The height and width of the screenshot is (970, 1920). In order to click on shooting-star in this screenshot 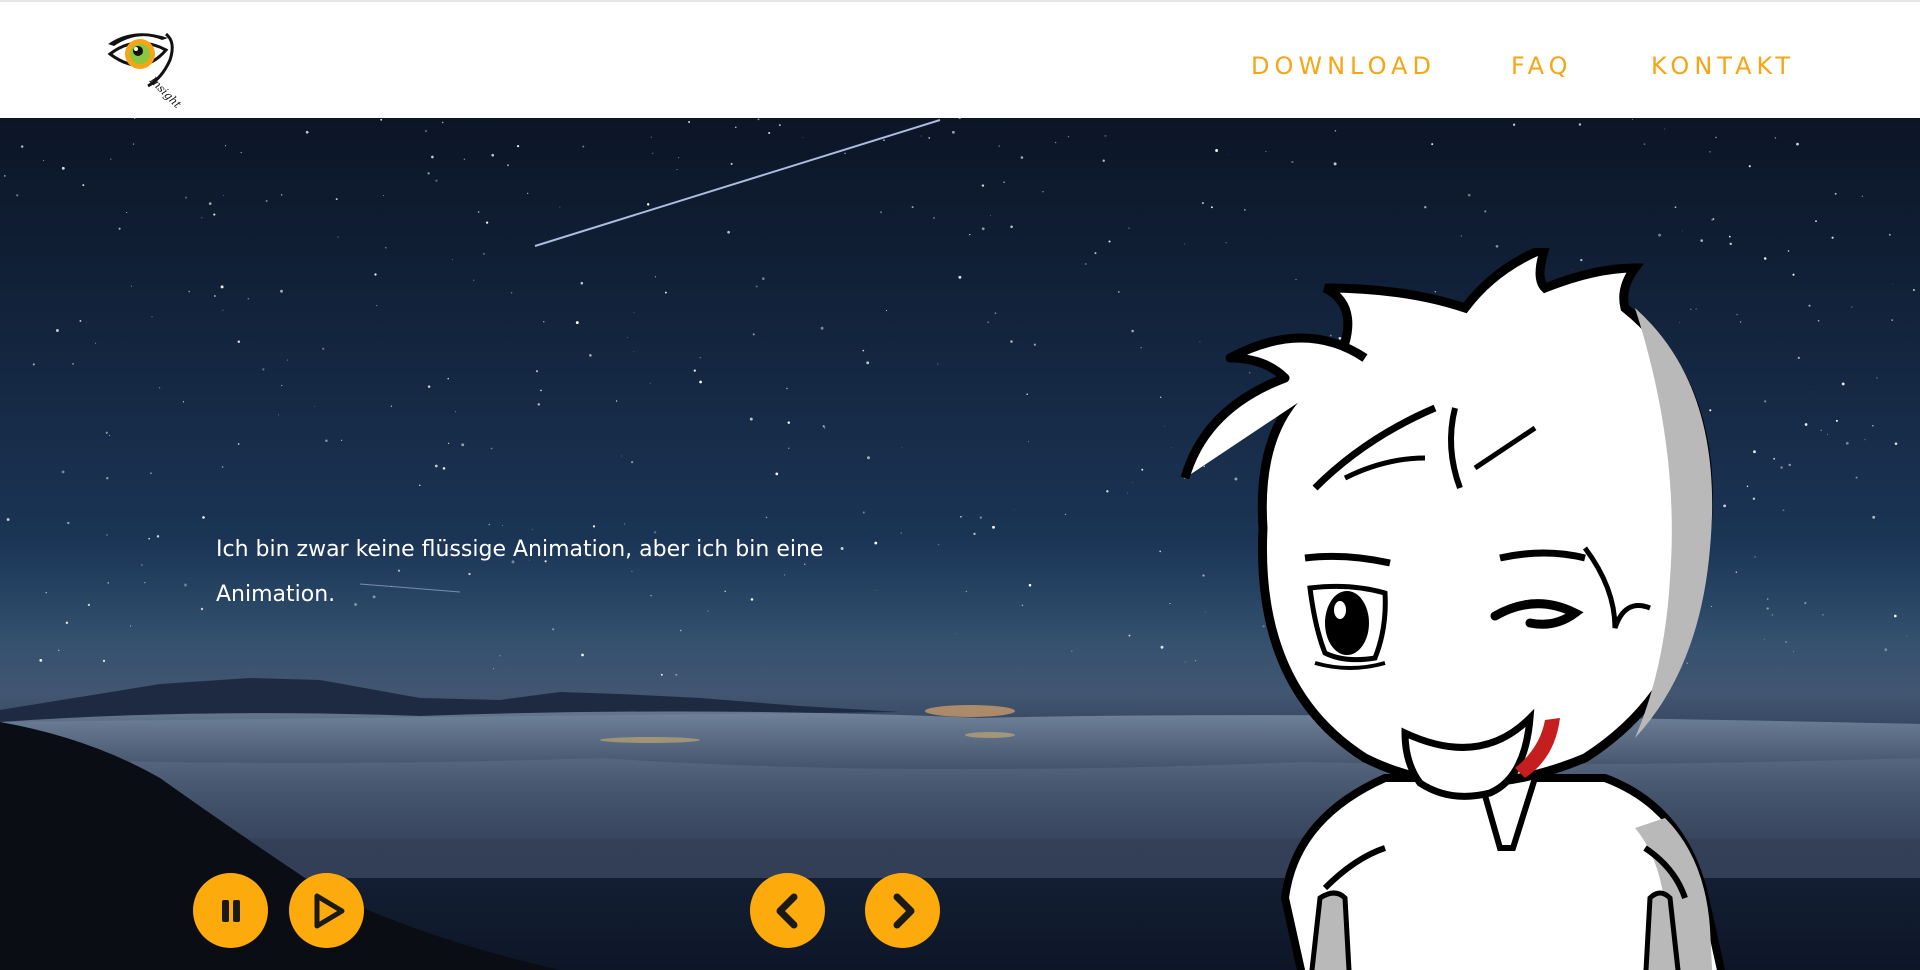, I will do `click(737, 183)`.